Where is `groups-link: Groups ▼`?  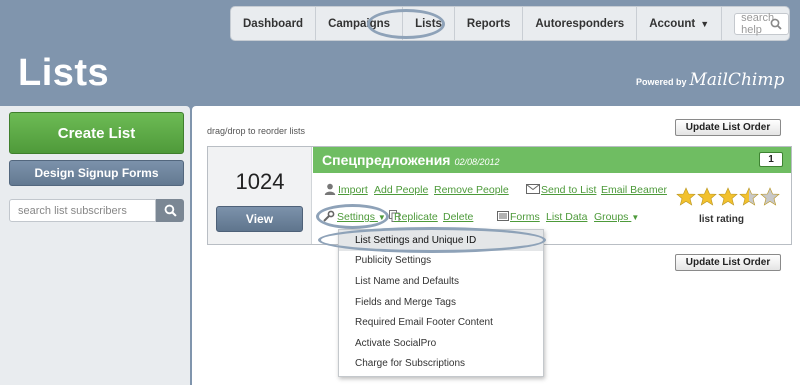
groups-link: Groups ▼ is located at coordinates (616, 217).